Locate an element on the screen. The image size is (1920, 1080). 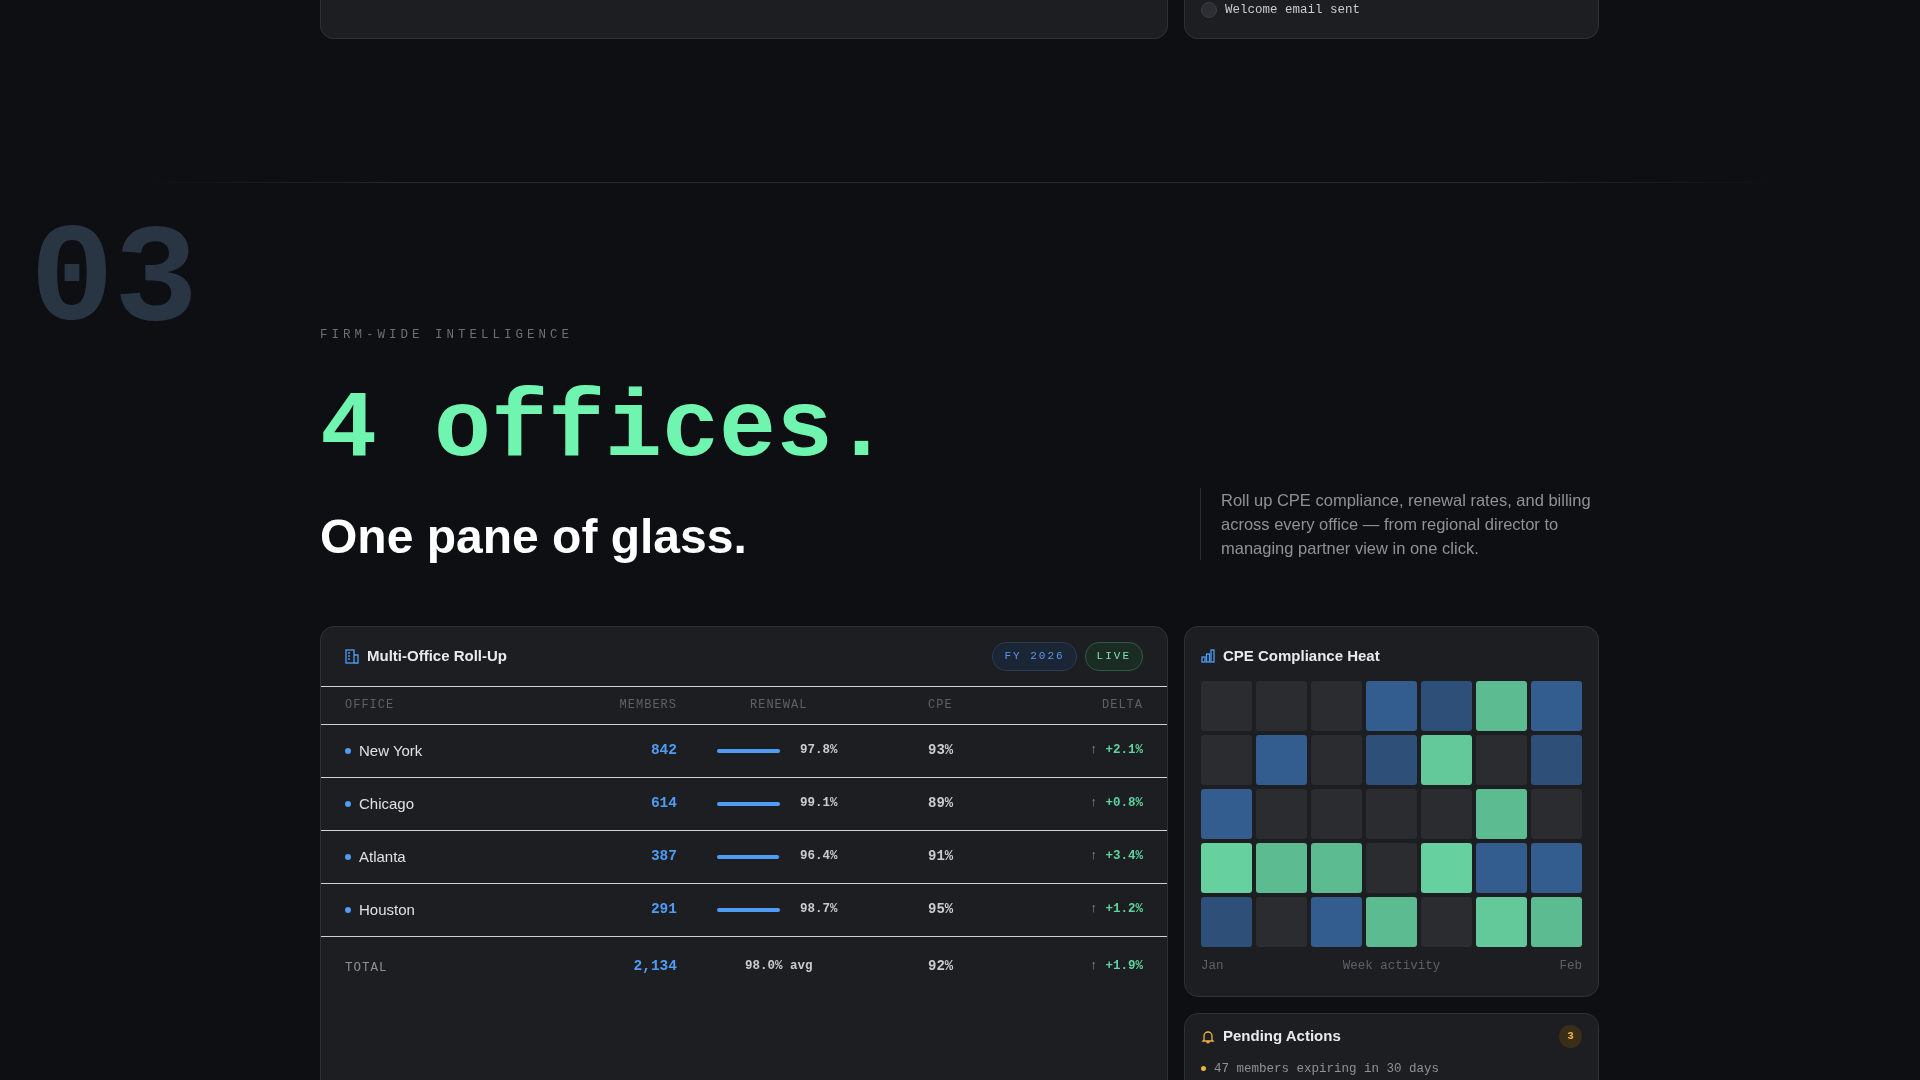
office-name: New York is located at coordinates (391, 750).